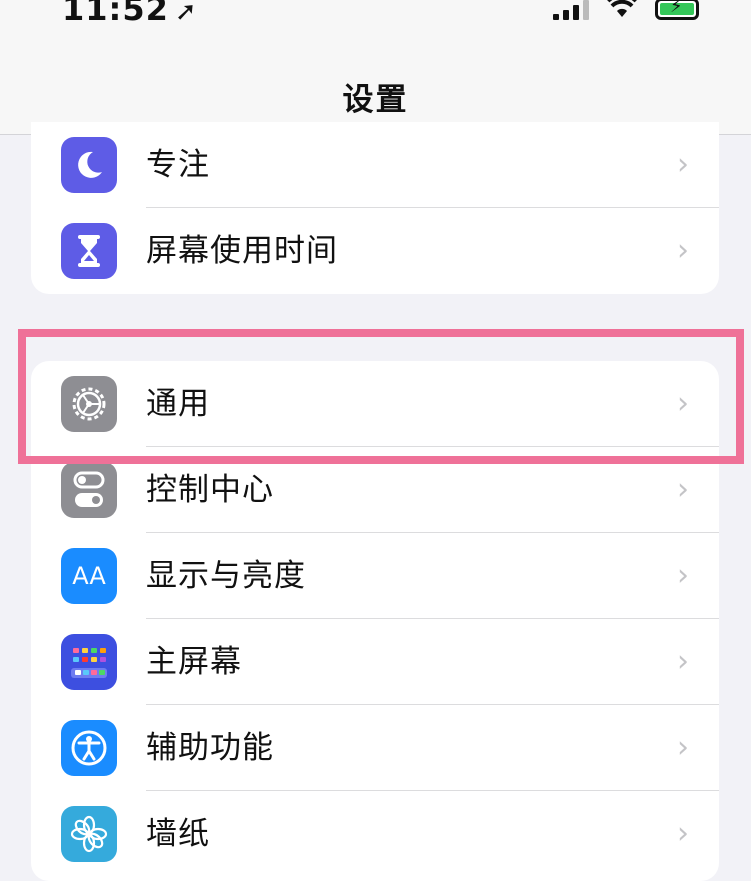  I want to click on page-title: 设置, so click(375, 100).